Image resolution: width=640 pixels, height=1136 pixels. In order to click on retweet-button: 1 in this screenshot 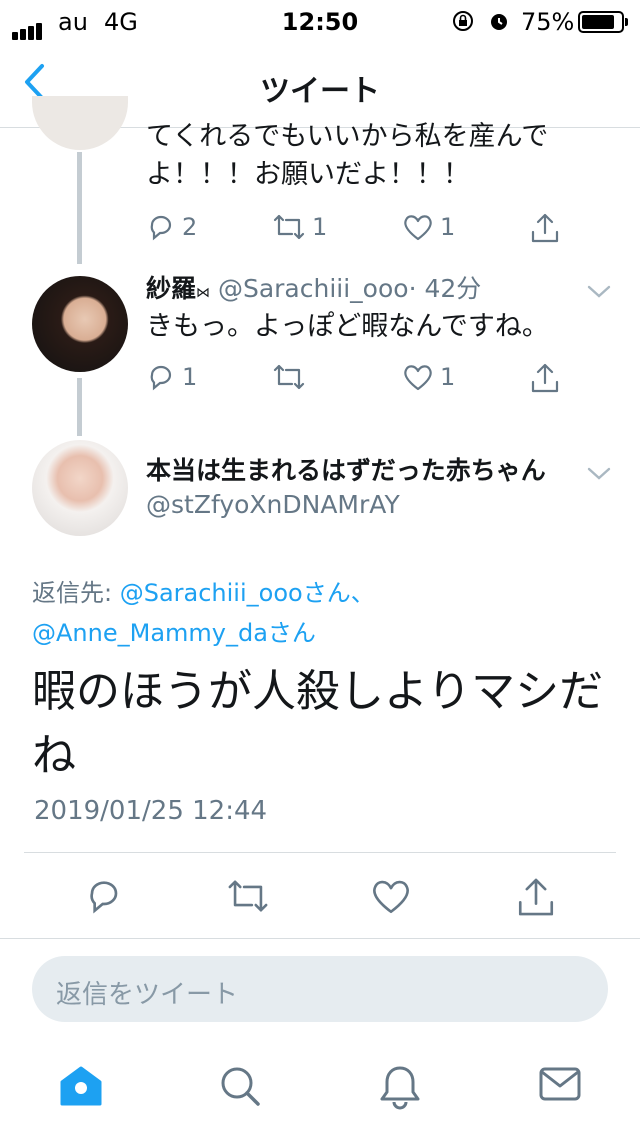, I will do `click(299, 227)`.